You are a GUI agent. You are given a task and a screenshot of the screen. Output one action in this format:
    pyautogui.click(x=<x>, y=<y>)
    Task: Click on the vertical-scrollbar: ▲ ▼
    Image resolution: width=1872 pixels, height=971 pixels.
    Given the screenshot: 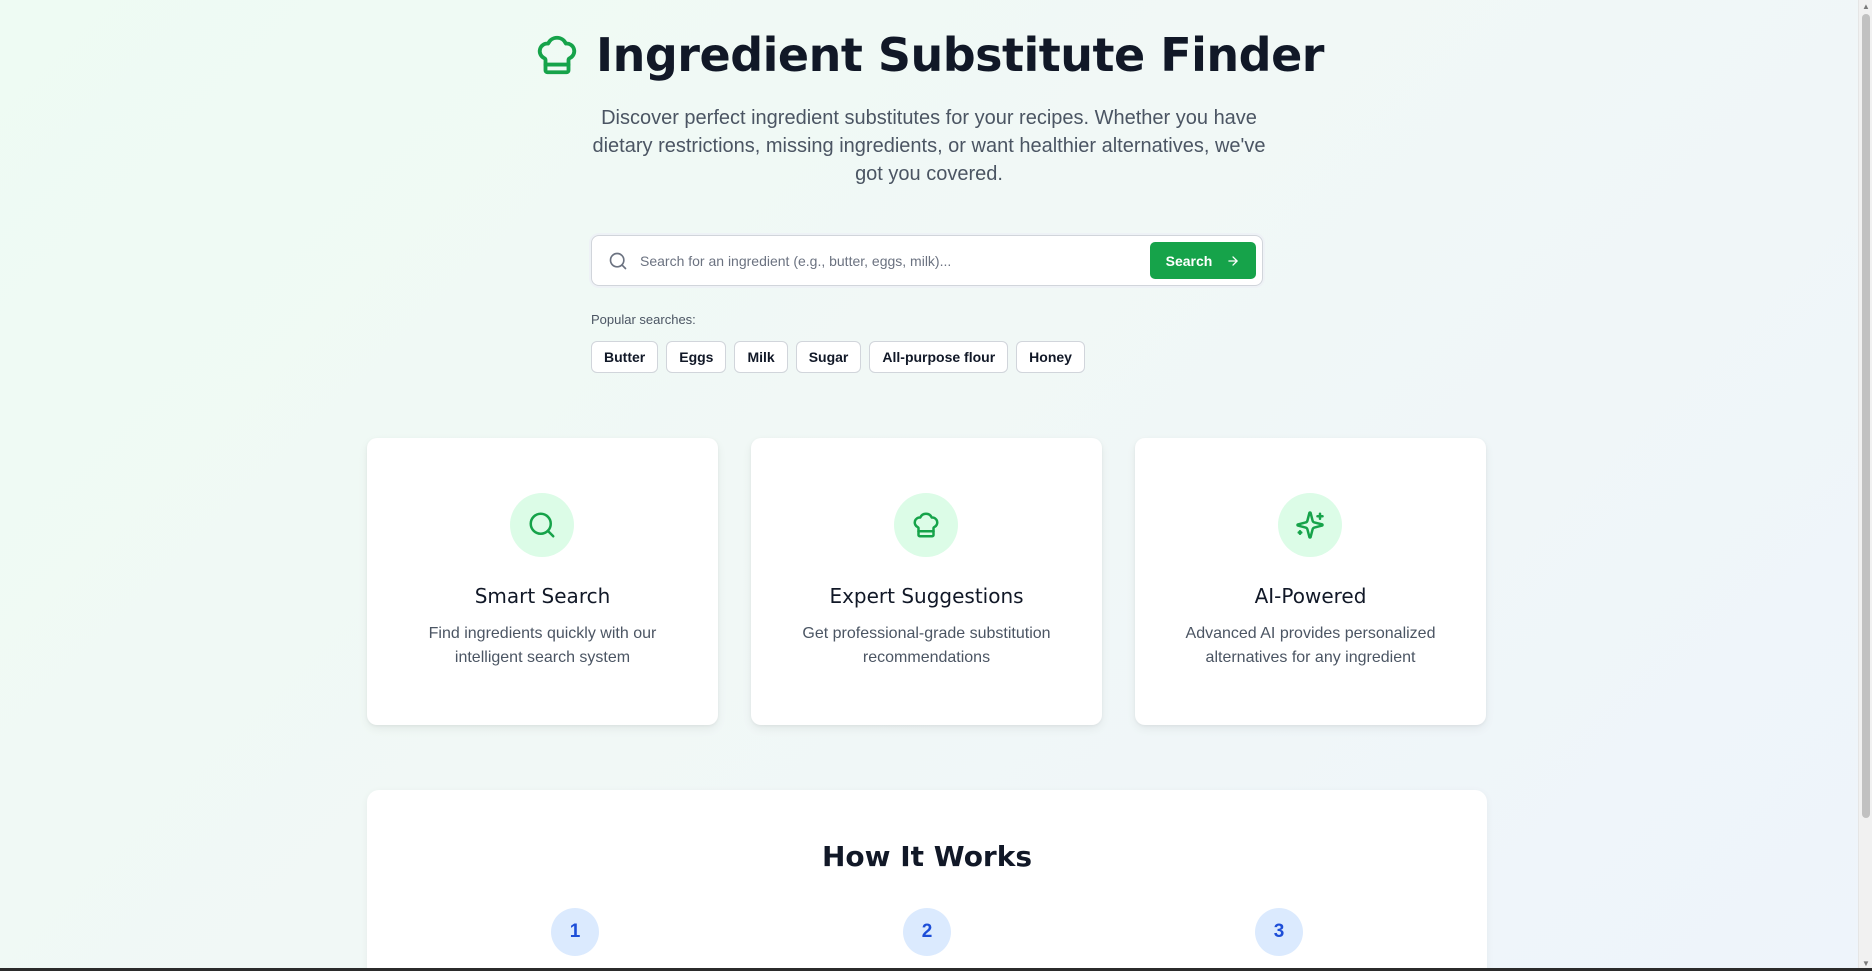 What is the action you would take?
    pyautogui.click(x=1865, y=485)
    